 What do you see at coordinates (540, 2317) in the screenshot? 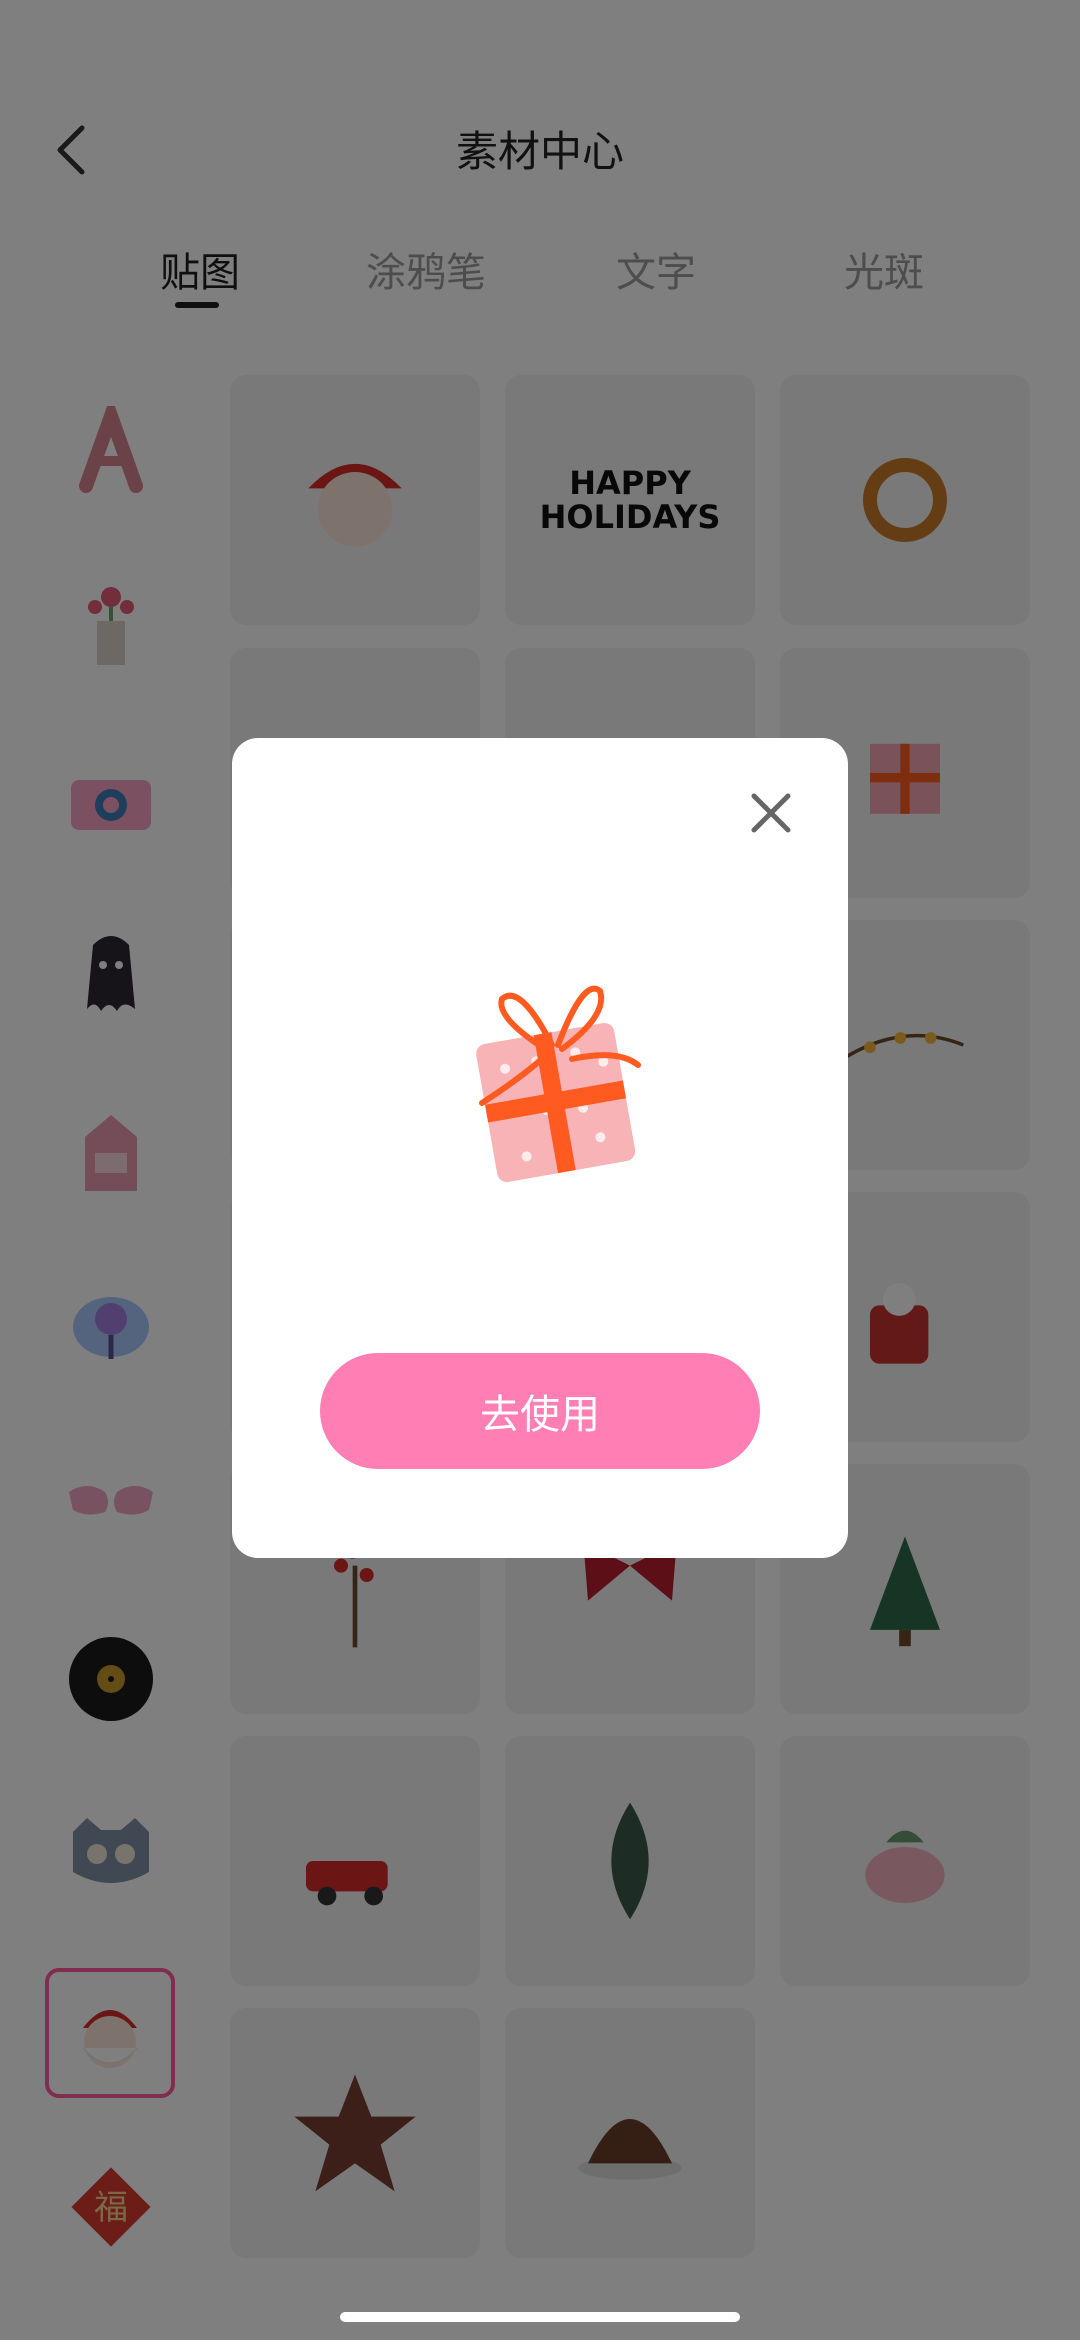
I see `home-indicator` at bounding box center [540, 2317].